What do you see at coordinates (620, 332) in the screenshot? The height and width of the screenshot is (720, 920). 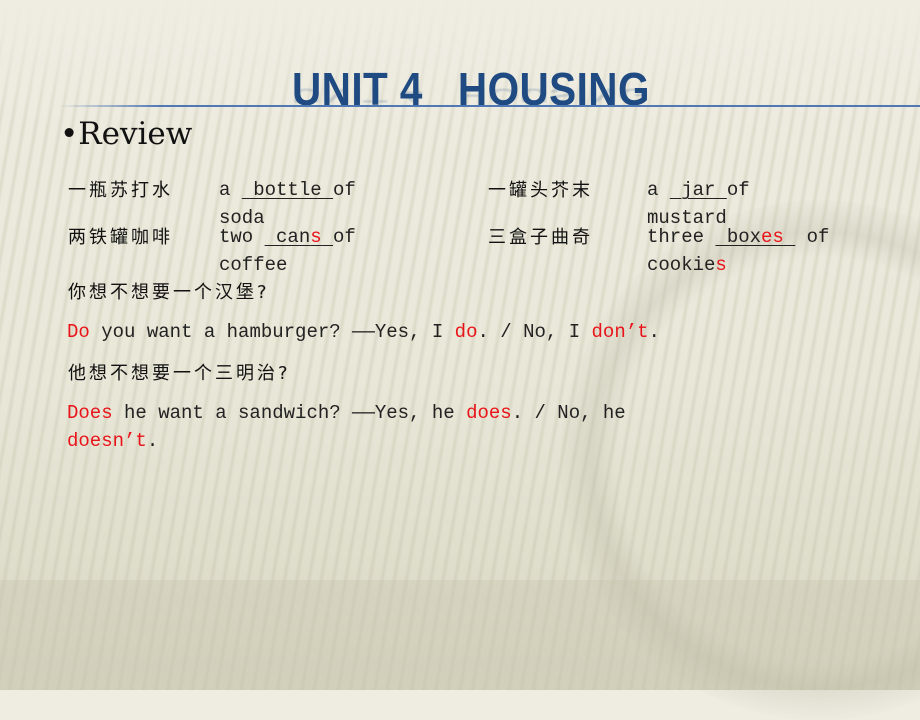 I see `answer-red: don’t` at bounding box center [620, 332].